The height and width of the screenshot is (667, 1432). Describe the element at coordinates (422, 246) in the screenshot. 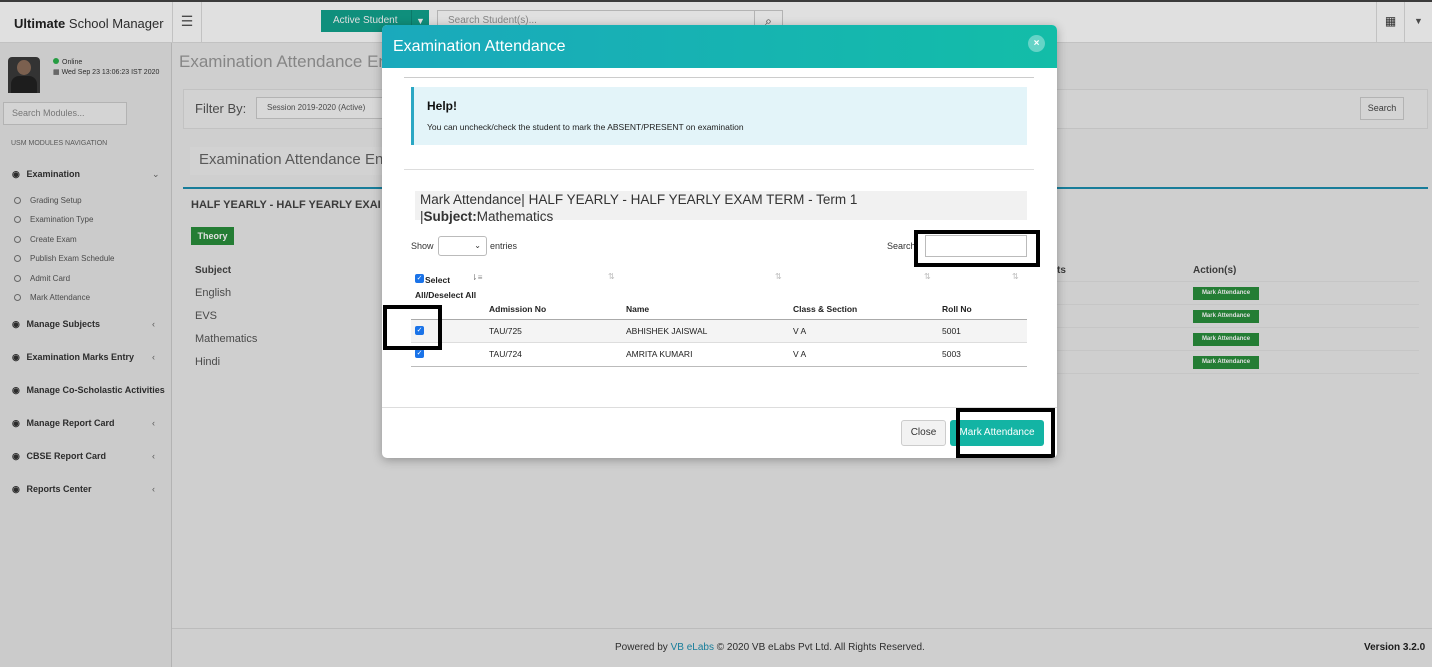

I see `show-label: Show` at that location.